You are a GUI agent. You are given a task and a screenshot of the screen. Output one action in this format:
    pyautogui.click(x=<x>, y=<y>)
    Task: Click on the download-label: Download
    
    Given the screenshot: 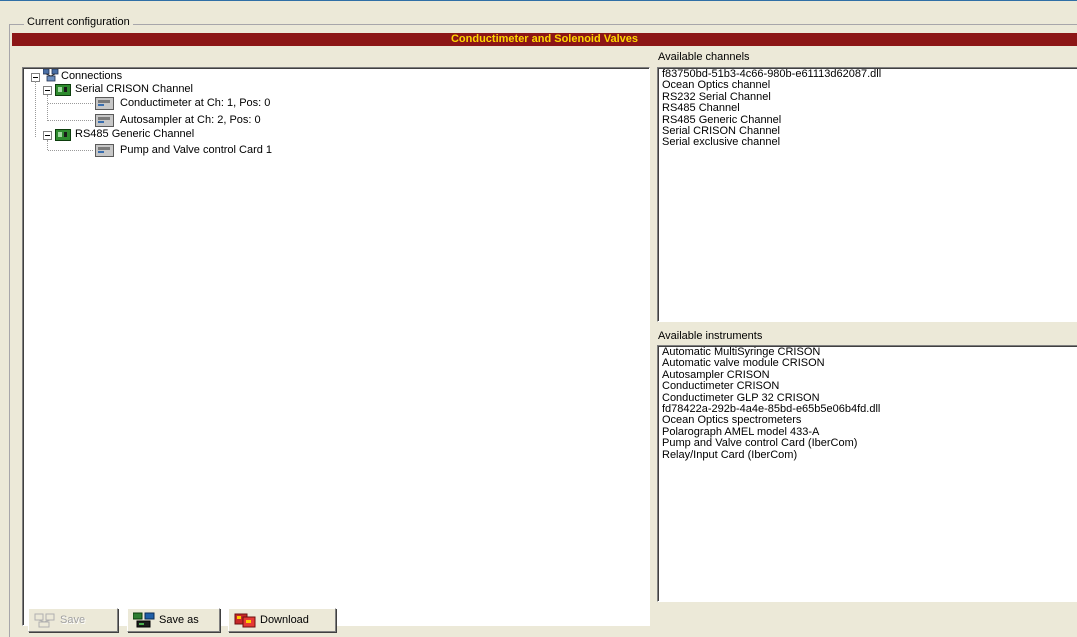 What is the action you would take?
    pyautogui.click(x=284, y=620)
    